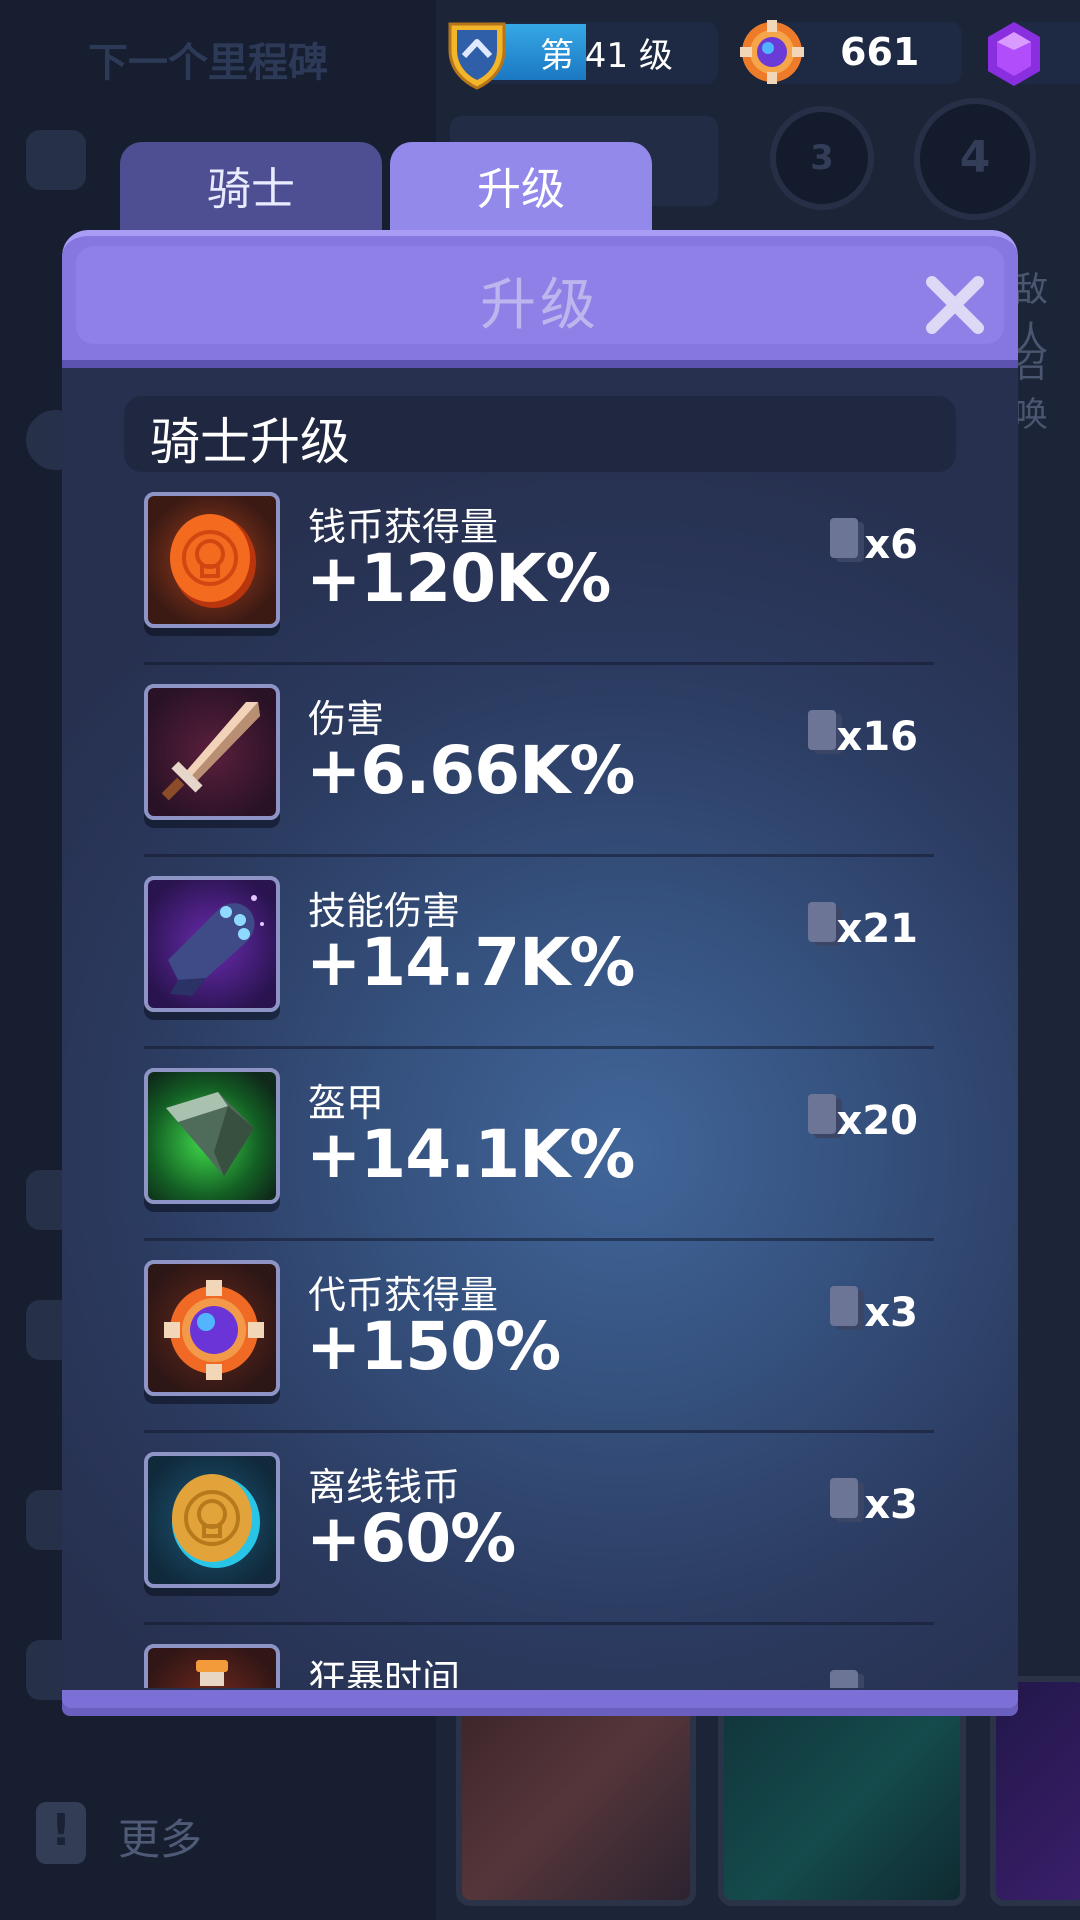 The image size is (1080, 1920). What do you see at coordinates (877, 929) in the screenshot?
I see `card-count: x21` at bounding box center [877, 929].